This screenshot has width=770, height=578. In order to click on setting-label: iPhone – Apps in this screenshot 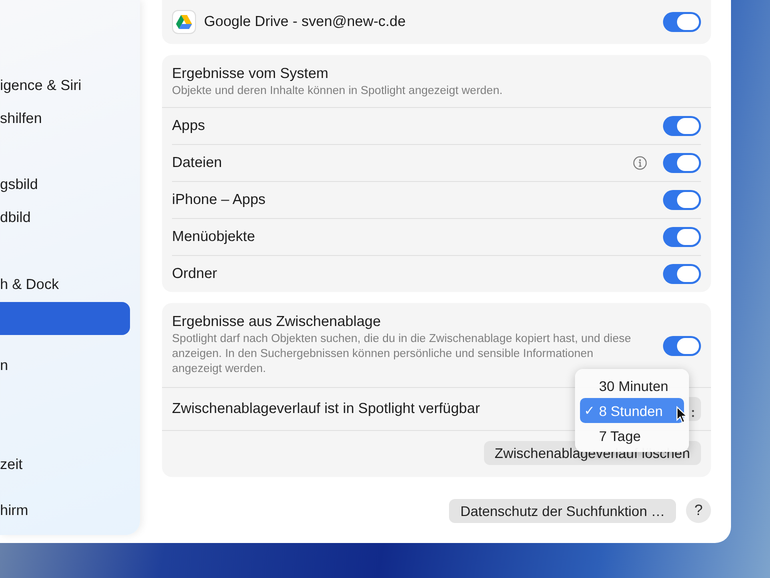, I will do `click(219, 200)`.